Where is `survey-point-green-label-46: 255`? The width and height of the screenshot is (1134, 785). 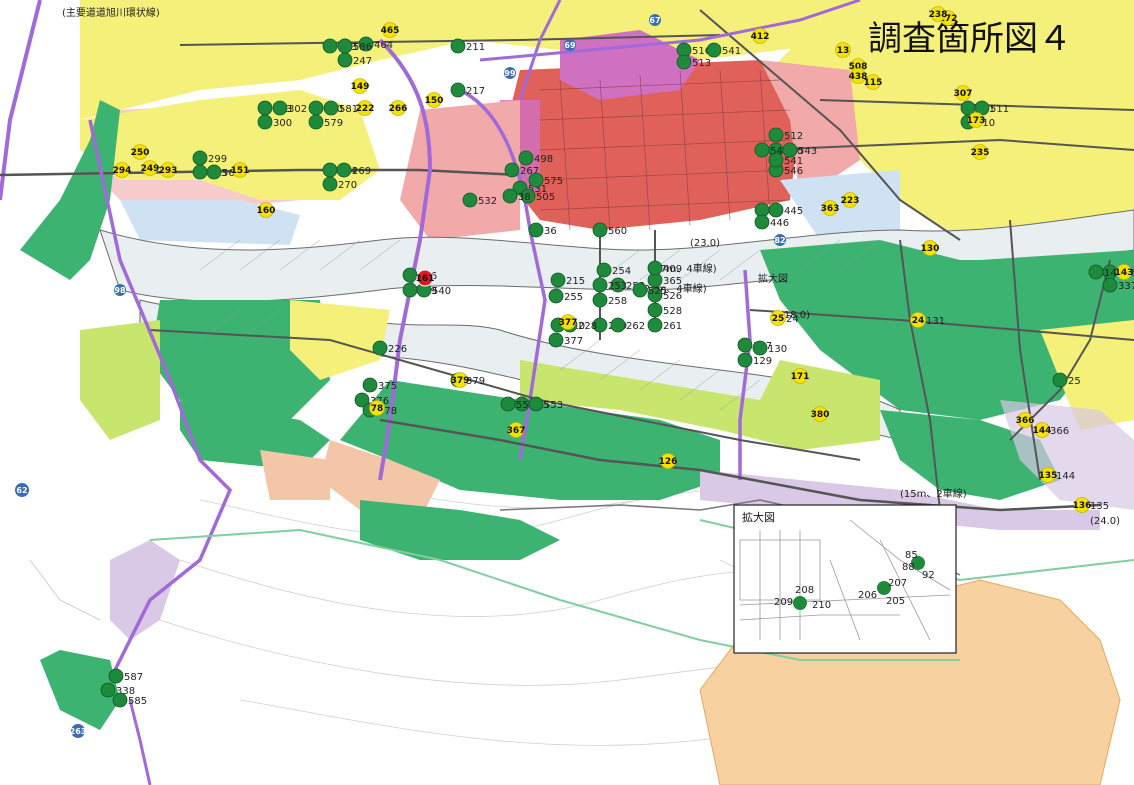
survey-point-green-label-46: 255 is located at coordinates (573, 297).